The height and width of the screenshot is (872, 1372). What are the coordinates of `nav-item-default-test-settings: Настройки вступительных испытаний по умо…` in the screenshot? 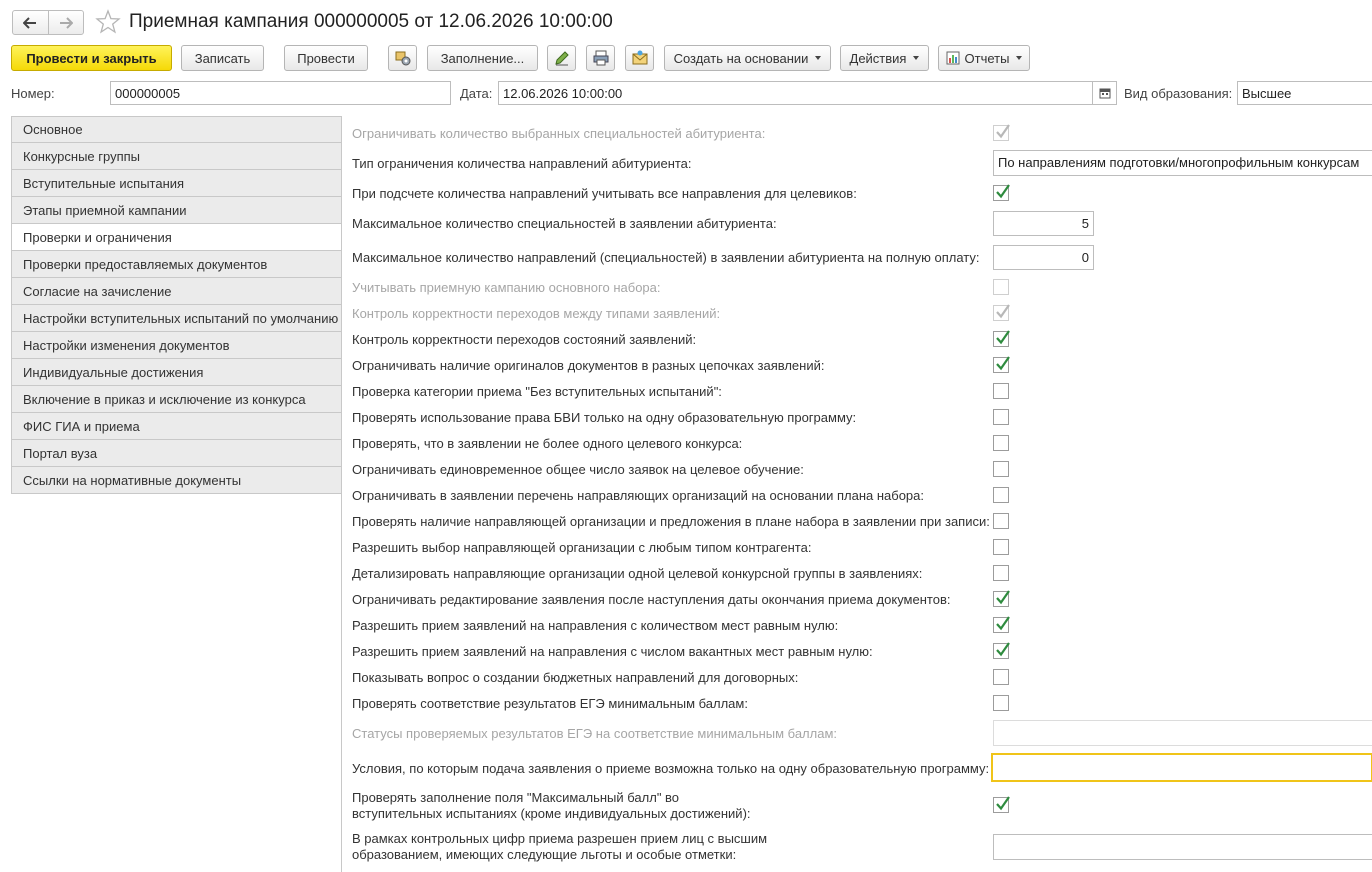 It's located at (176, 318).